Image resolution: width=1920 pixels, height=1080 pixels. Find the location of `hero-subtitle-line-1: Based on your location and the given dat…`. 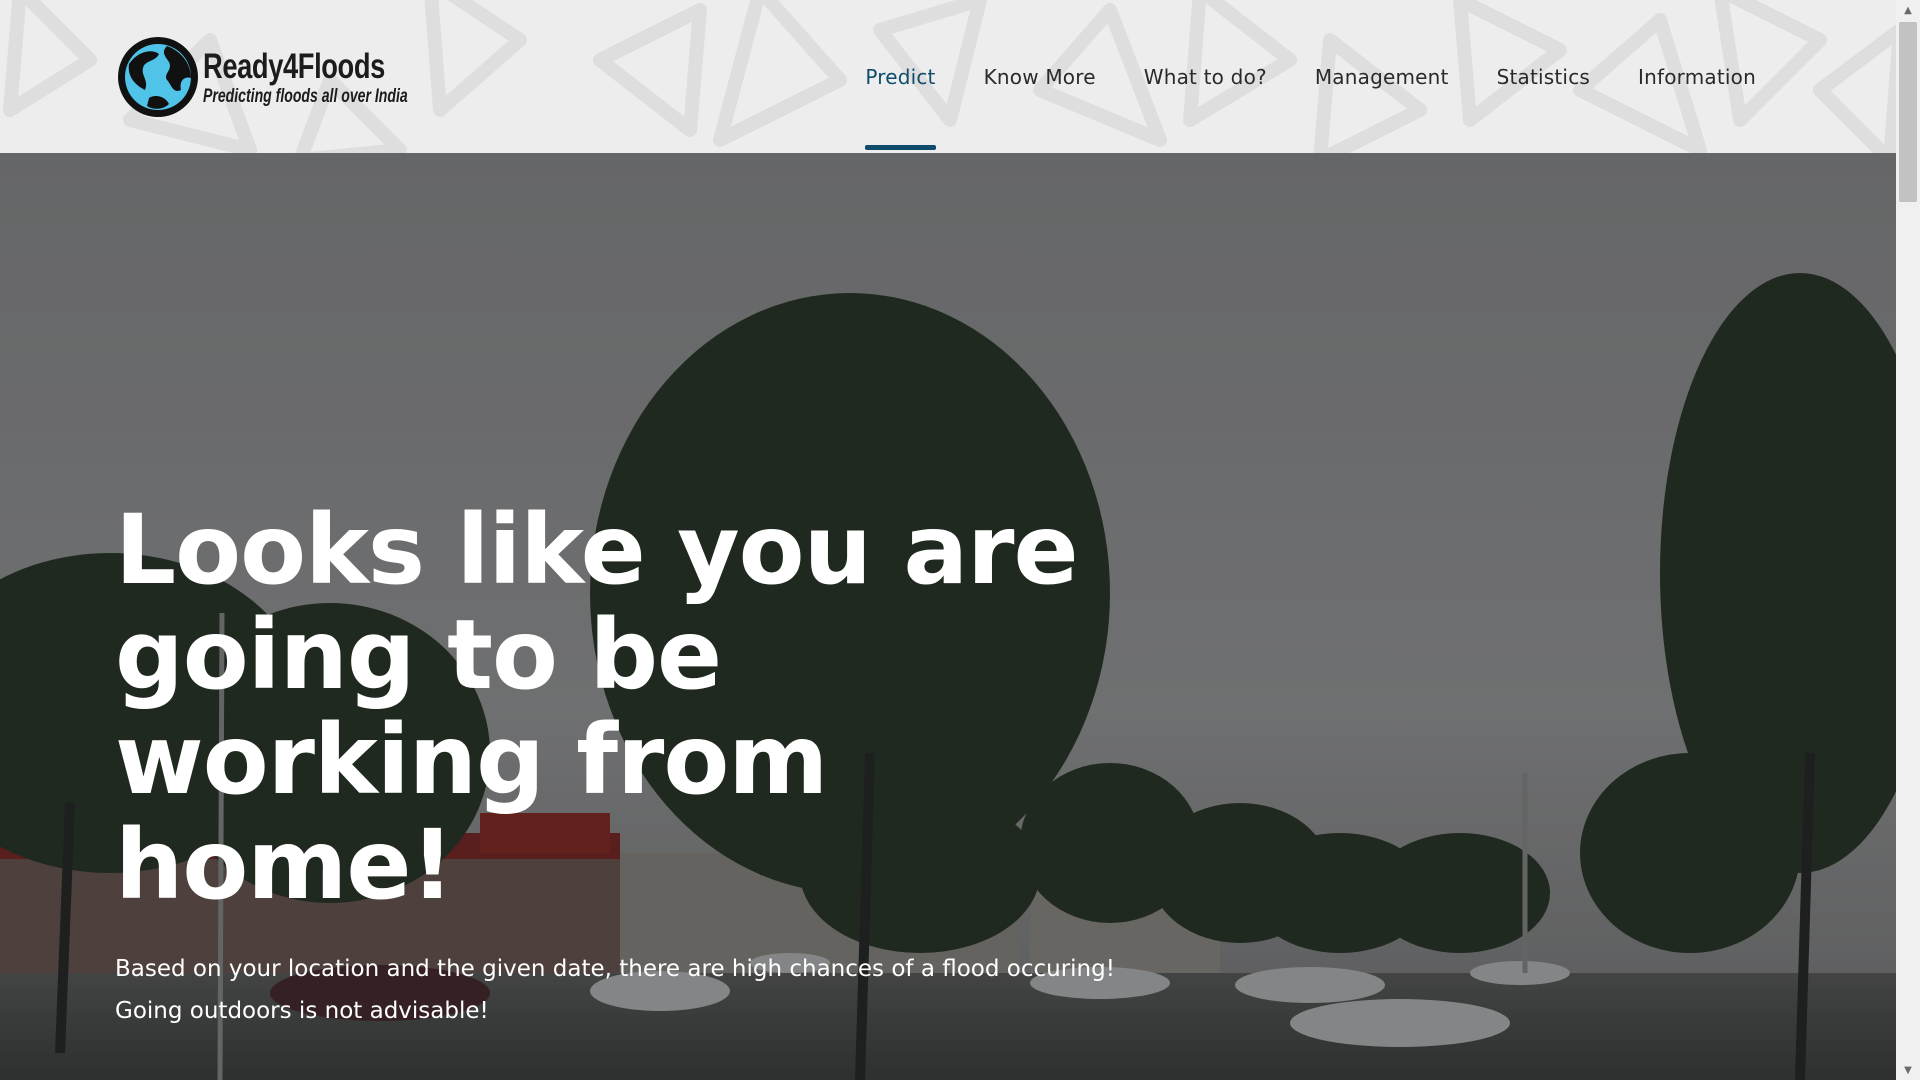

hero-subtitle-line-1: Based on your location and the given dat… is located at coordinates (615, 969).